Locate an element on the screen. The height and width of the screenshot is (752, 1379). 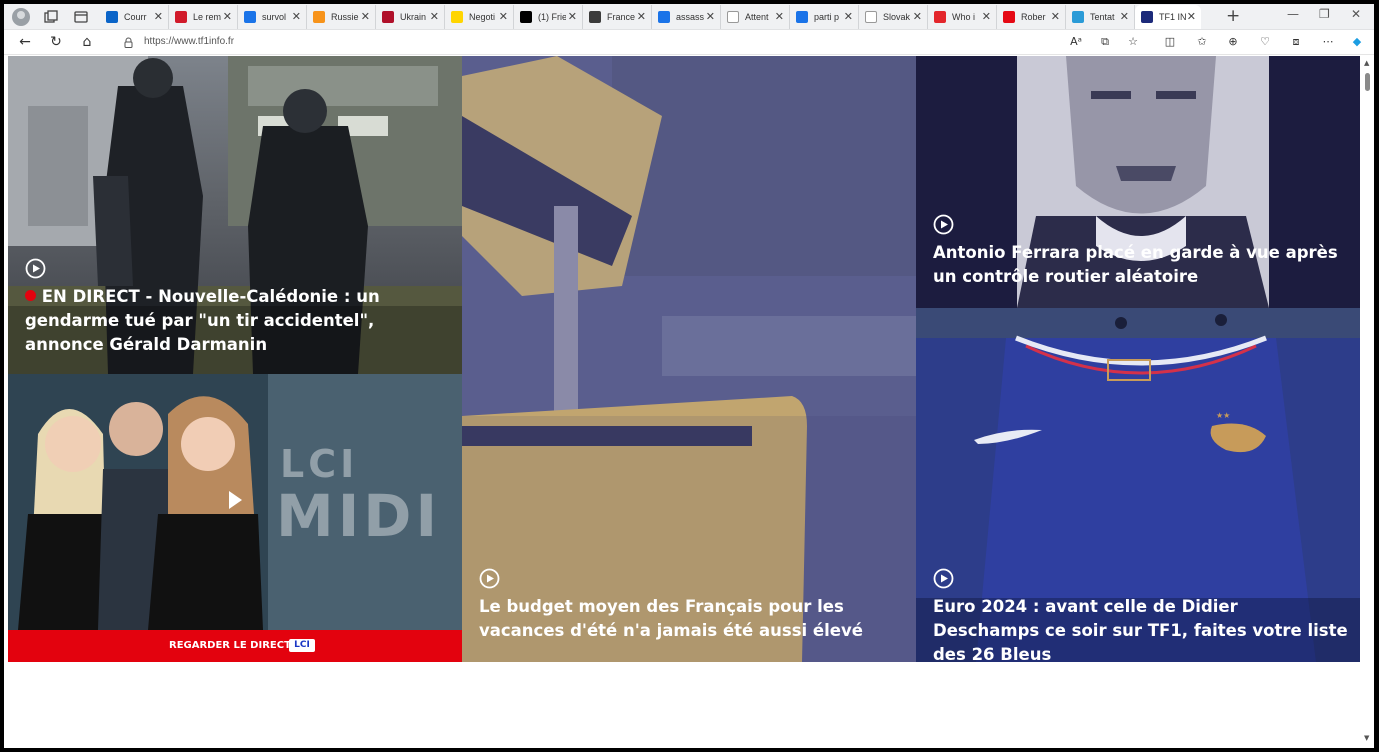
collections-icon: ⊕ is located at coordinates (1233, 42).